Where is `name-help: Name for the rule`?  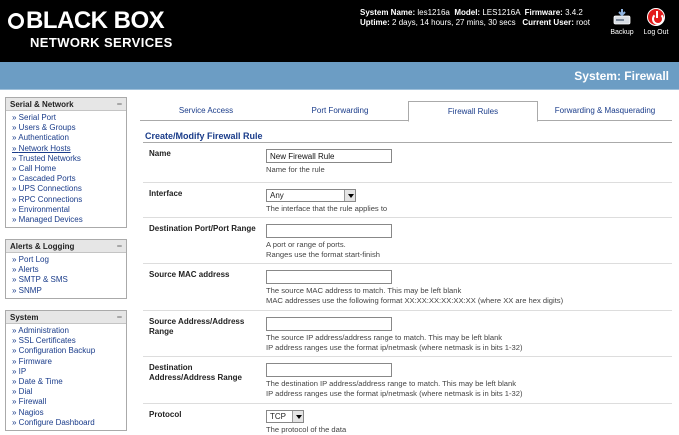 name-help: Name for the rule is located at coordinates (295, 169).